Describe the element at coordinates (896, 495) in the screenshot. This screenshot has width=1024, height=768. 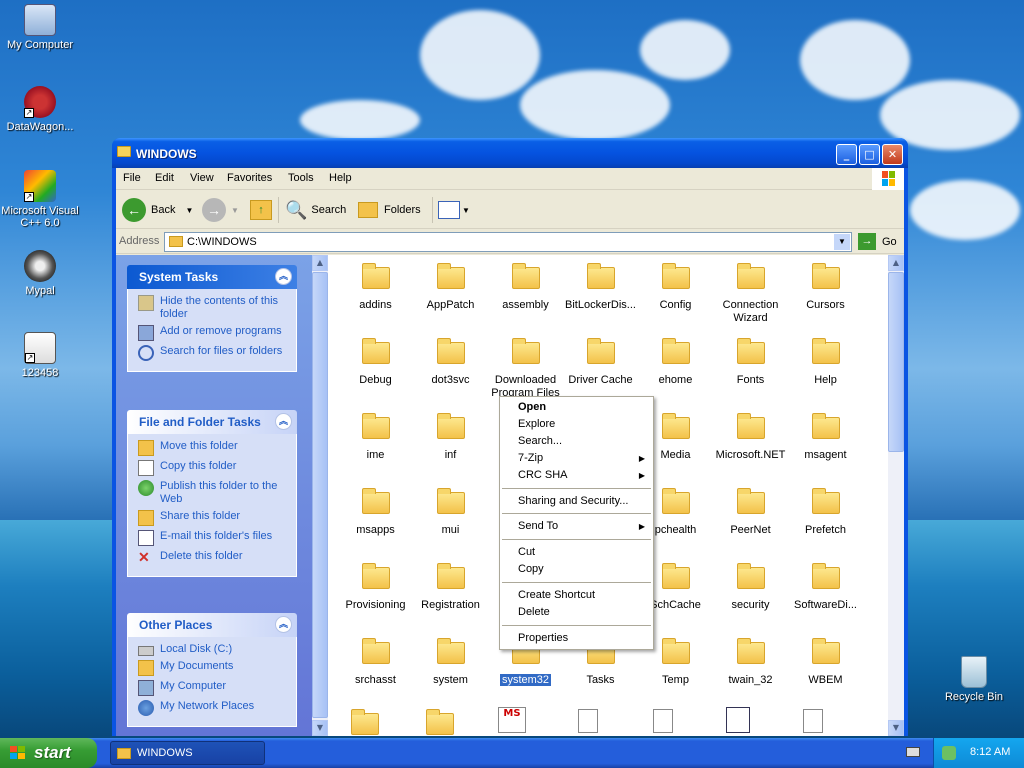
I see `vertical-scrollbar: ▲ ▼` at that location.